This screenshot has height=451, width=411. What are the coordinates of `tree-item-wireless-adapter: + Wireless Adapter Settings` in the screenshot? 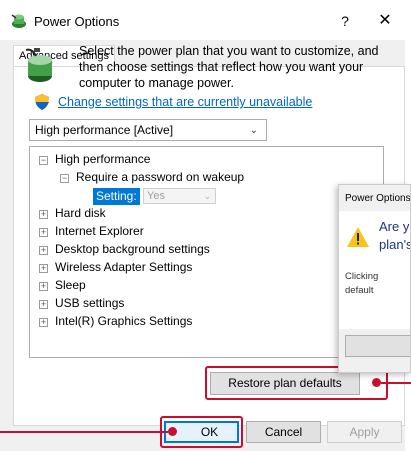 It's located at (115, 267).